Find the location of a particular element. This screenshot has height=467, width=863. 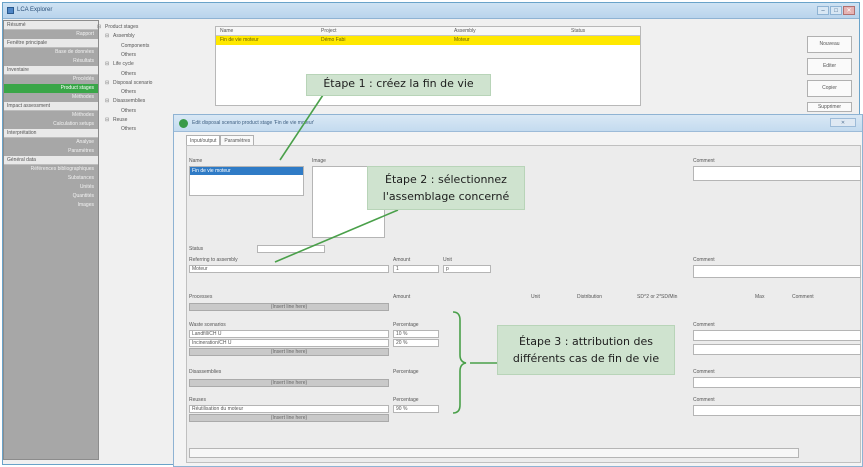

comment-field is located at coordinates (777, 173).